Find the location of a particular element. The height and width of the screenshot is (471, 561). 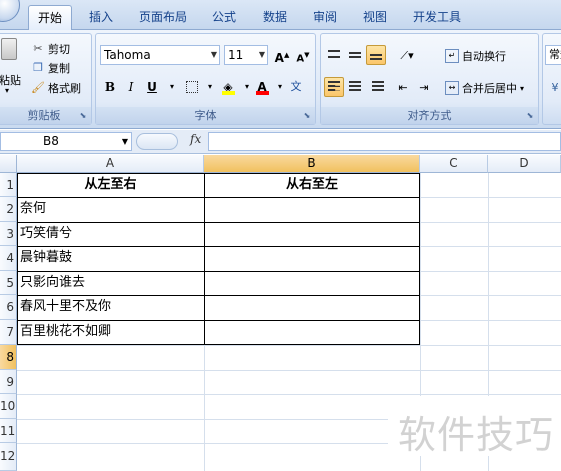

decrease-indent-button: ⇤ is located at coordinates (403, 87).